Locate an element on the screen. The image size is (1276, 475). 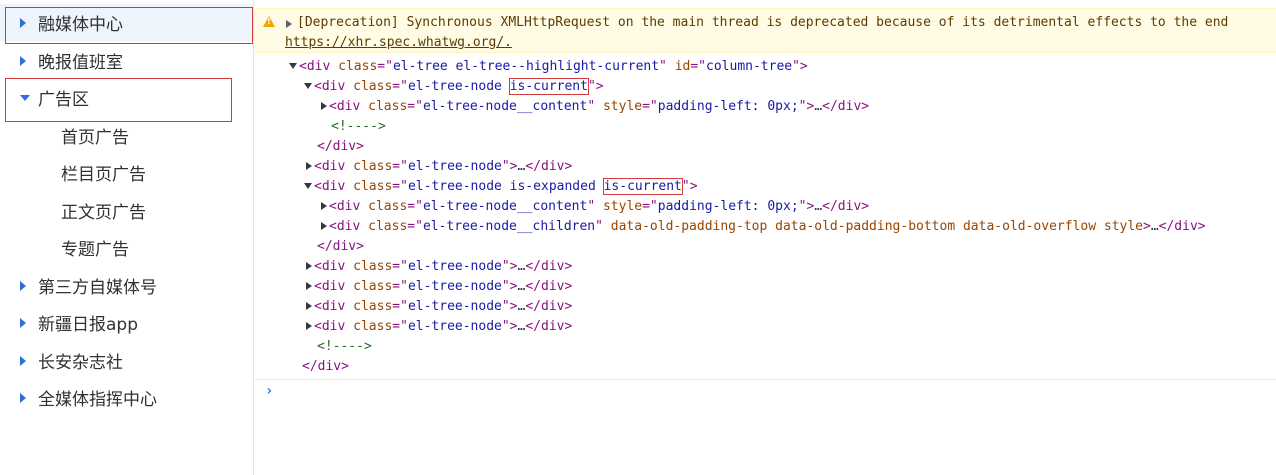
tree-node: 新疆日报app is located at coordinates (126, 322).